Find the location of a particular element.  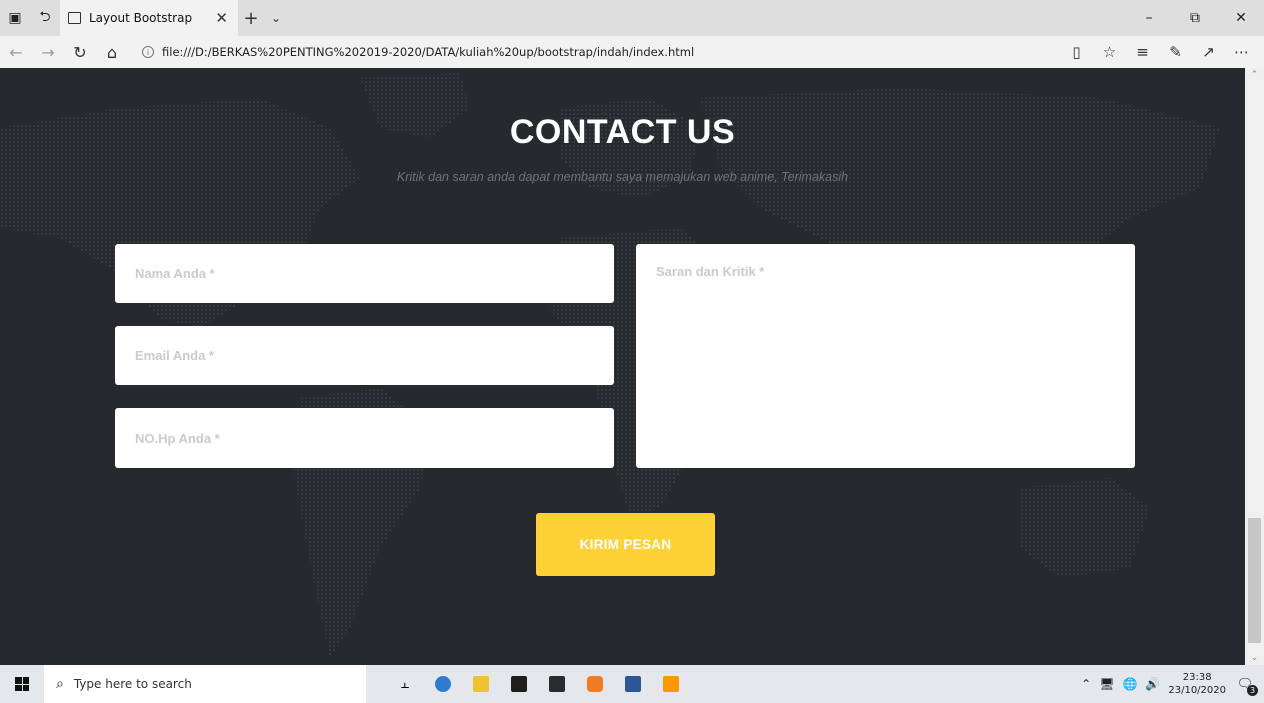

home-icon: ⌂ is located at coordinates (112, 52).